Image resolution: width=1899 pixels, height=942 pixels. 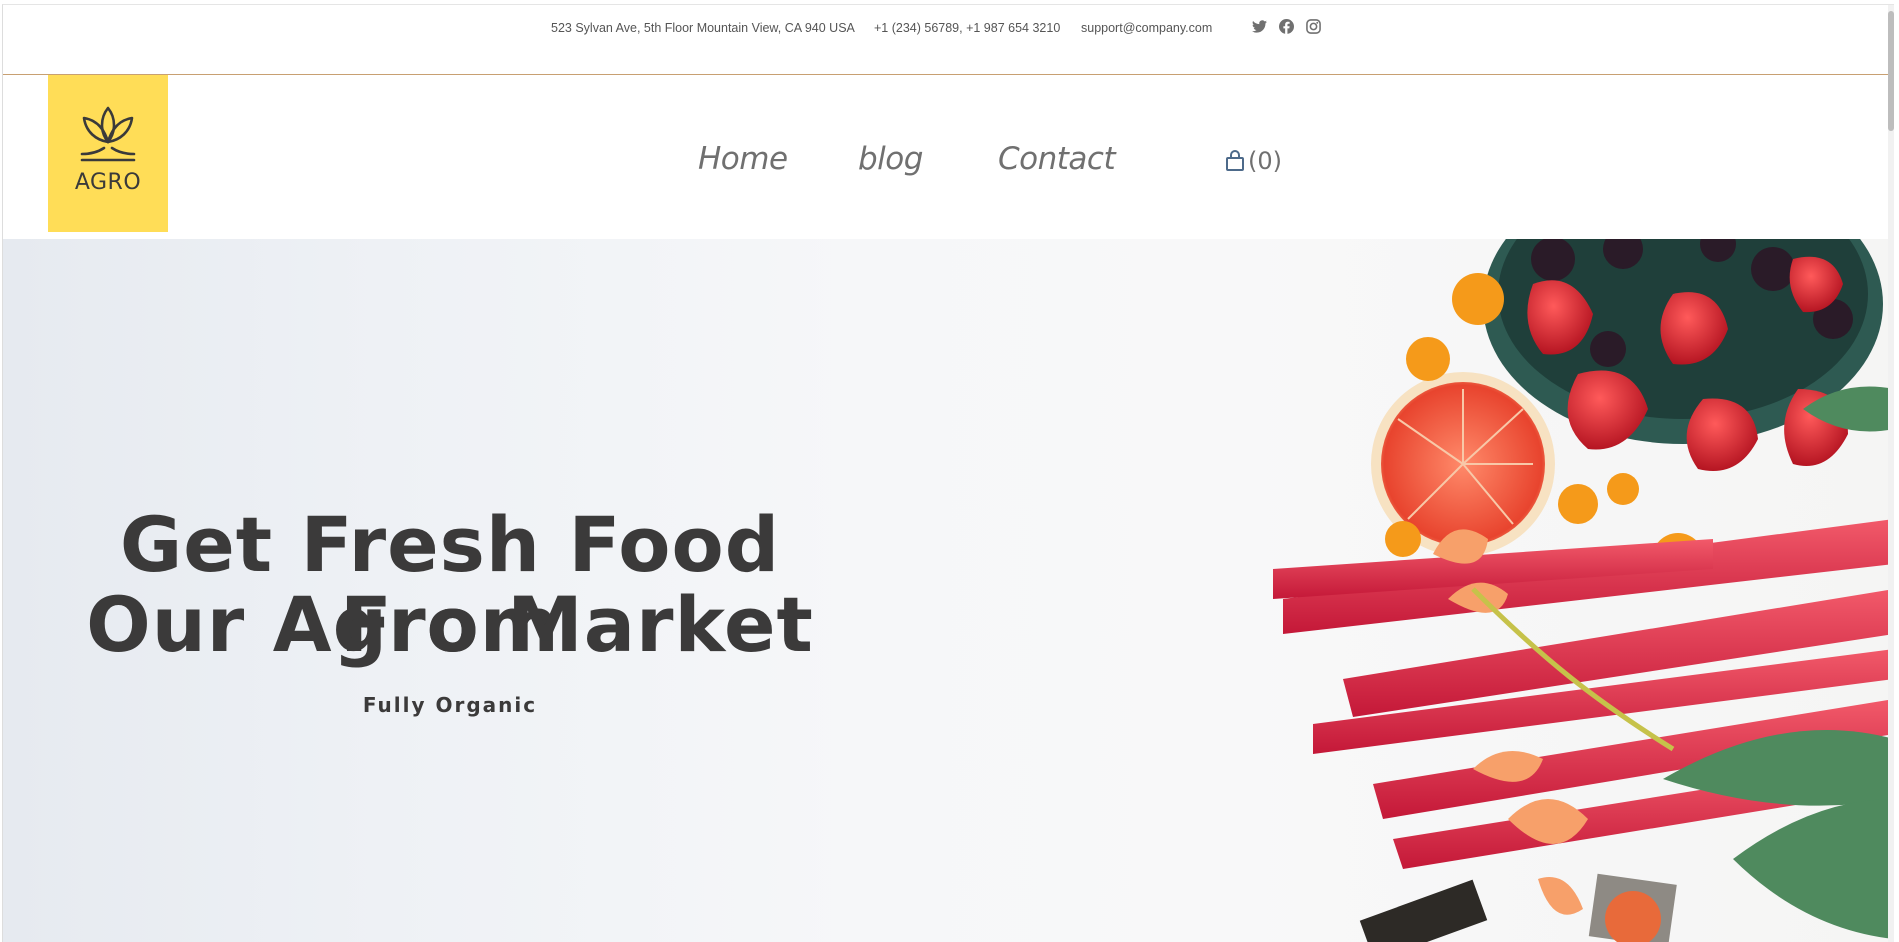 I want to click on email-link: support@company.com, so click(x=1146, y=28).